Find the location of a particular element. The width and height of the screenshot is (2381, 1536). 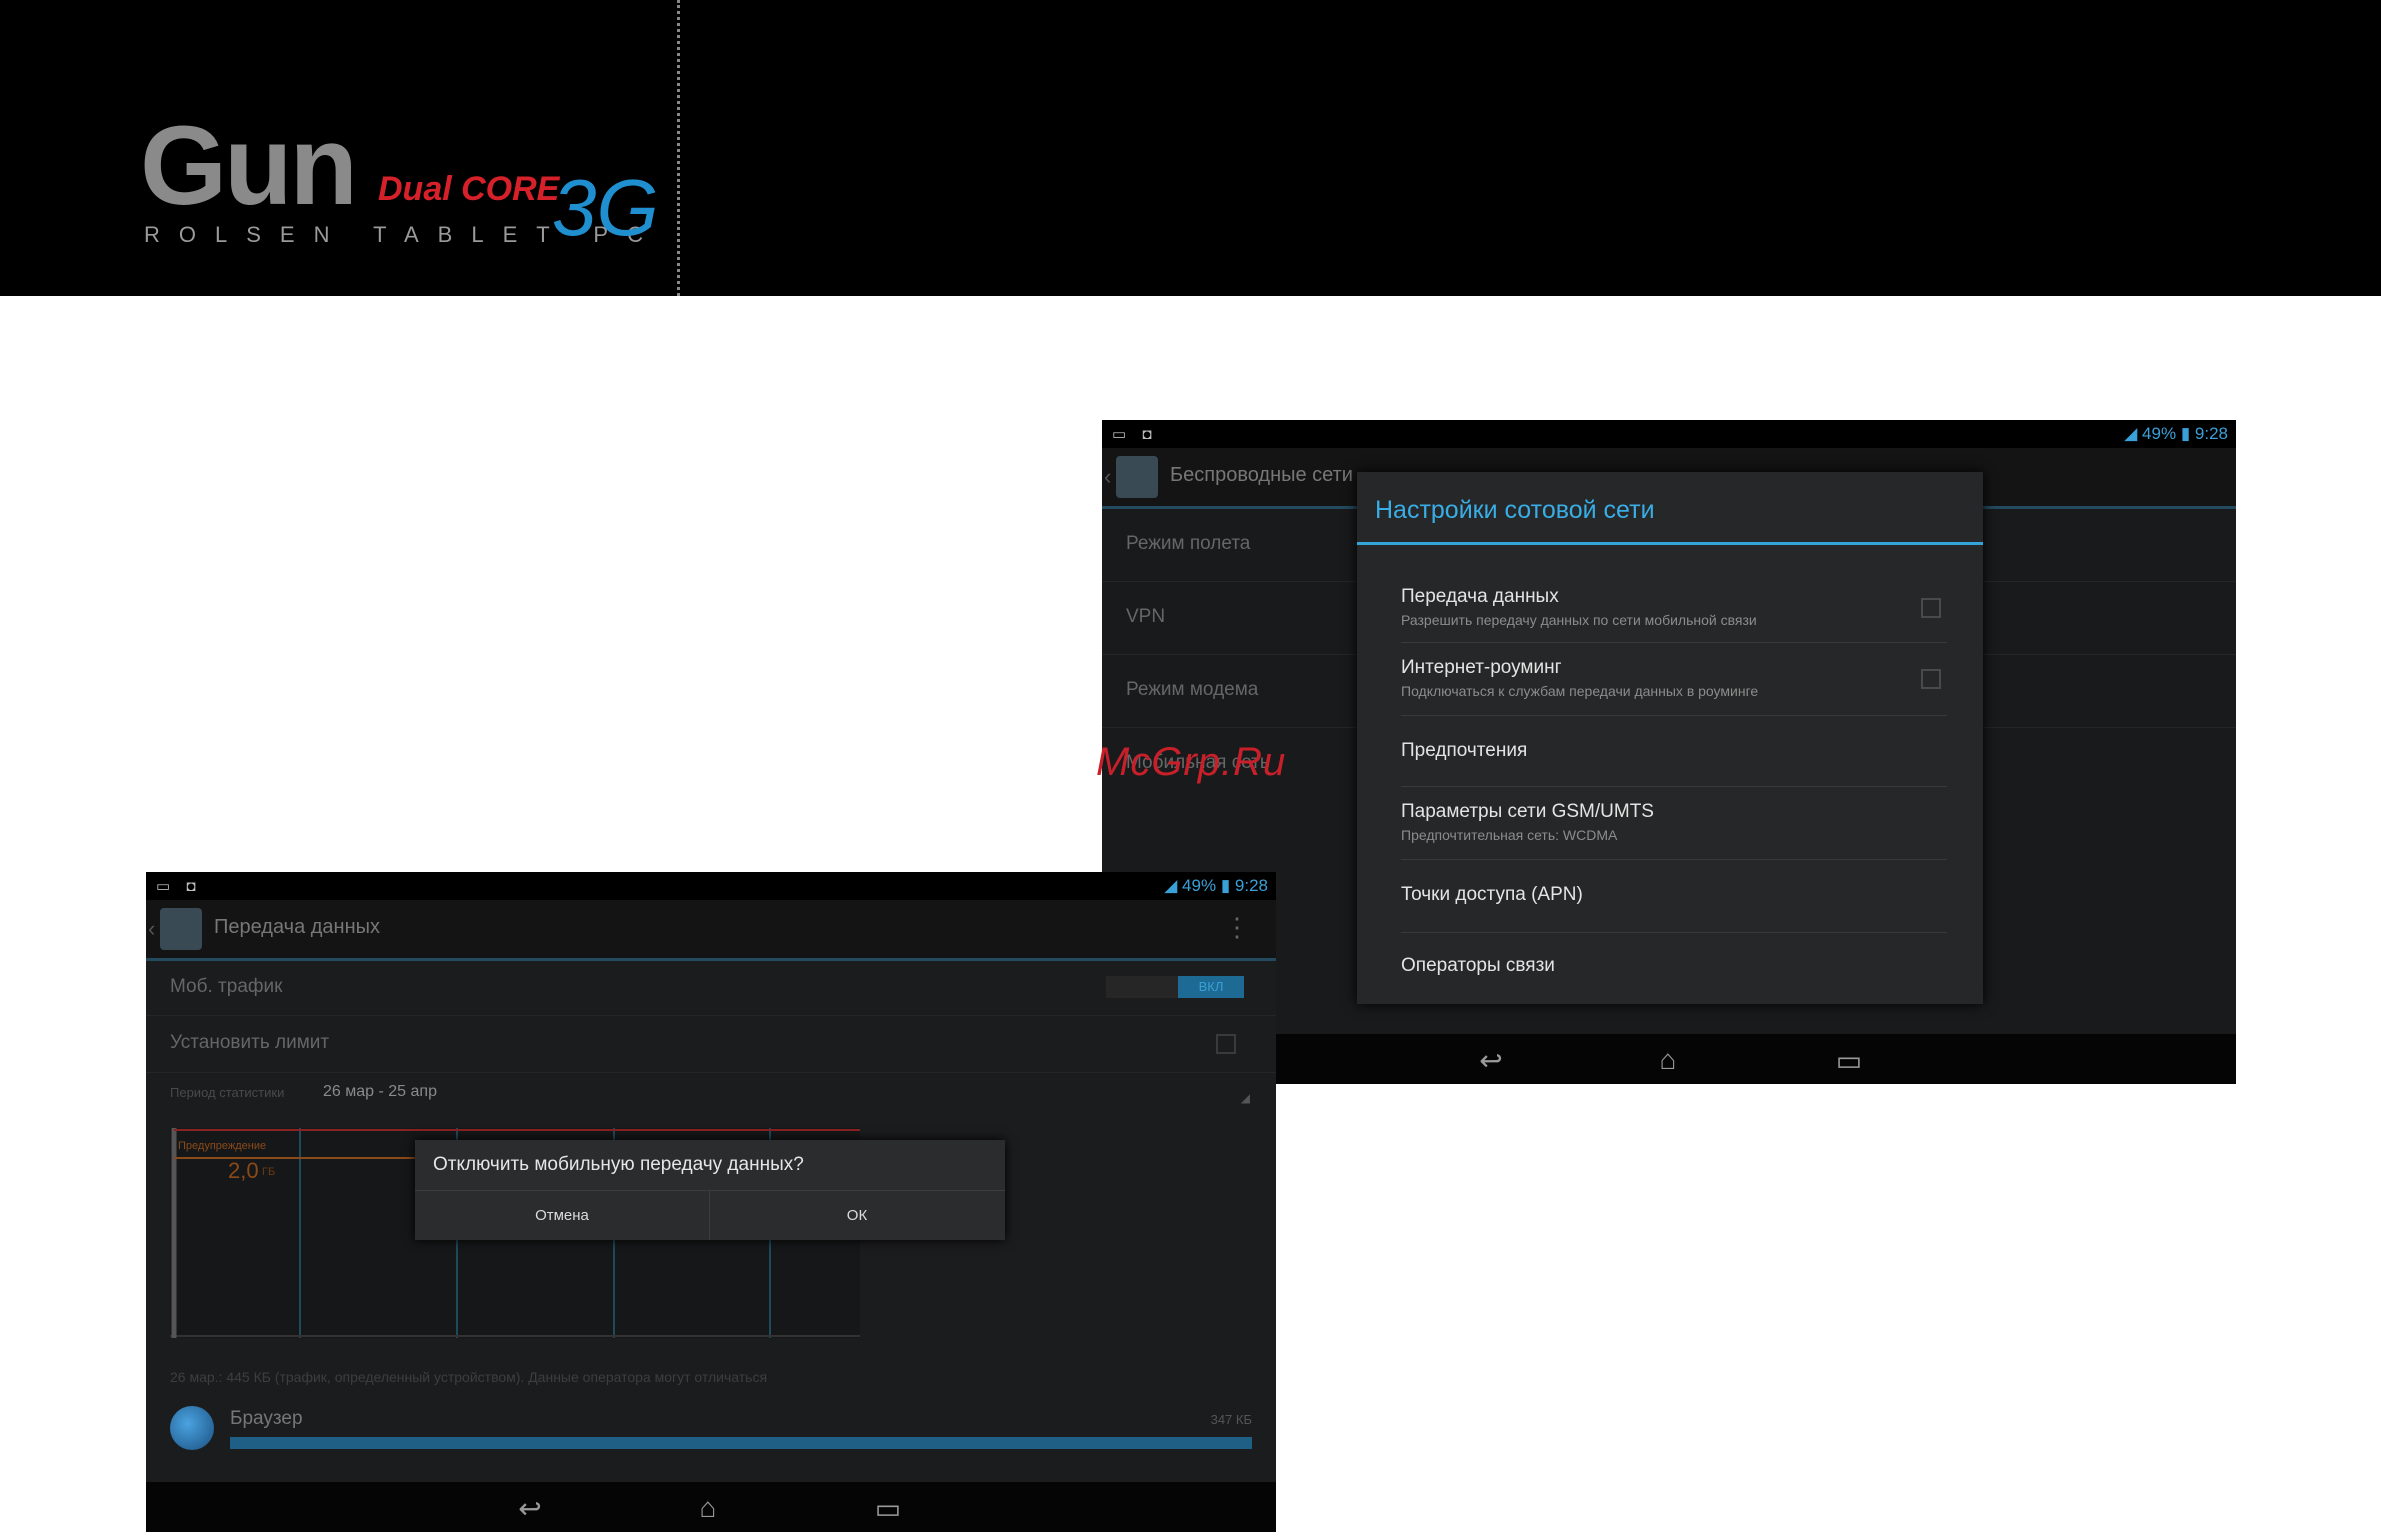

logo-edition: Dual CORE is located at coordinates (469, 189).